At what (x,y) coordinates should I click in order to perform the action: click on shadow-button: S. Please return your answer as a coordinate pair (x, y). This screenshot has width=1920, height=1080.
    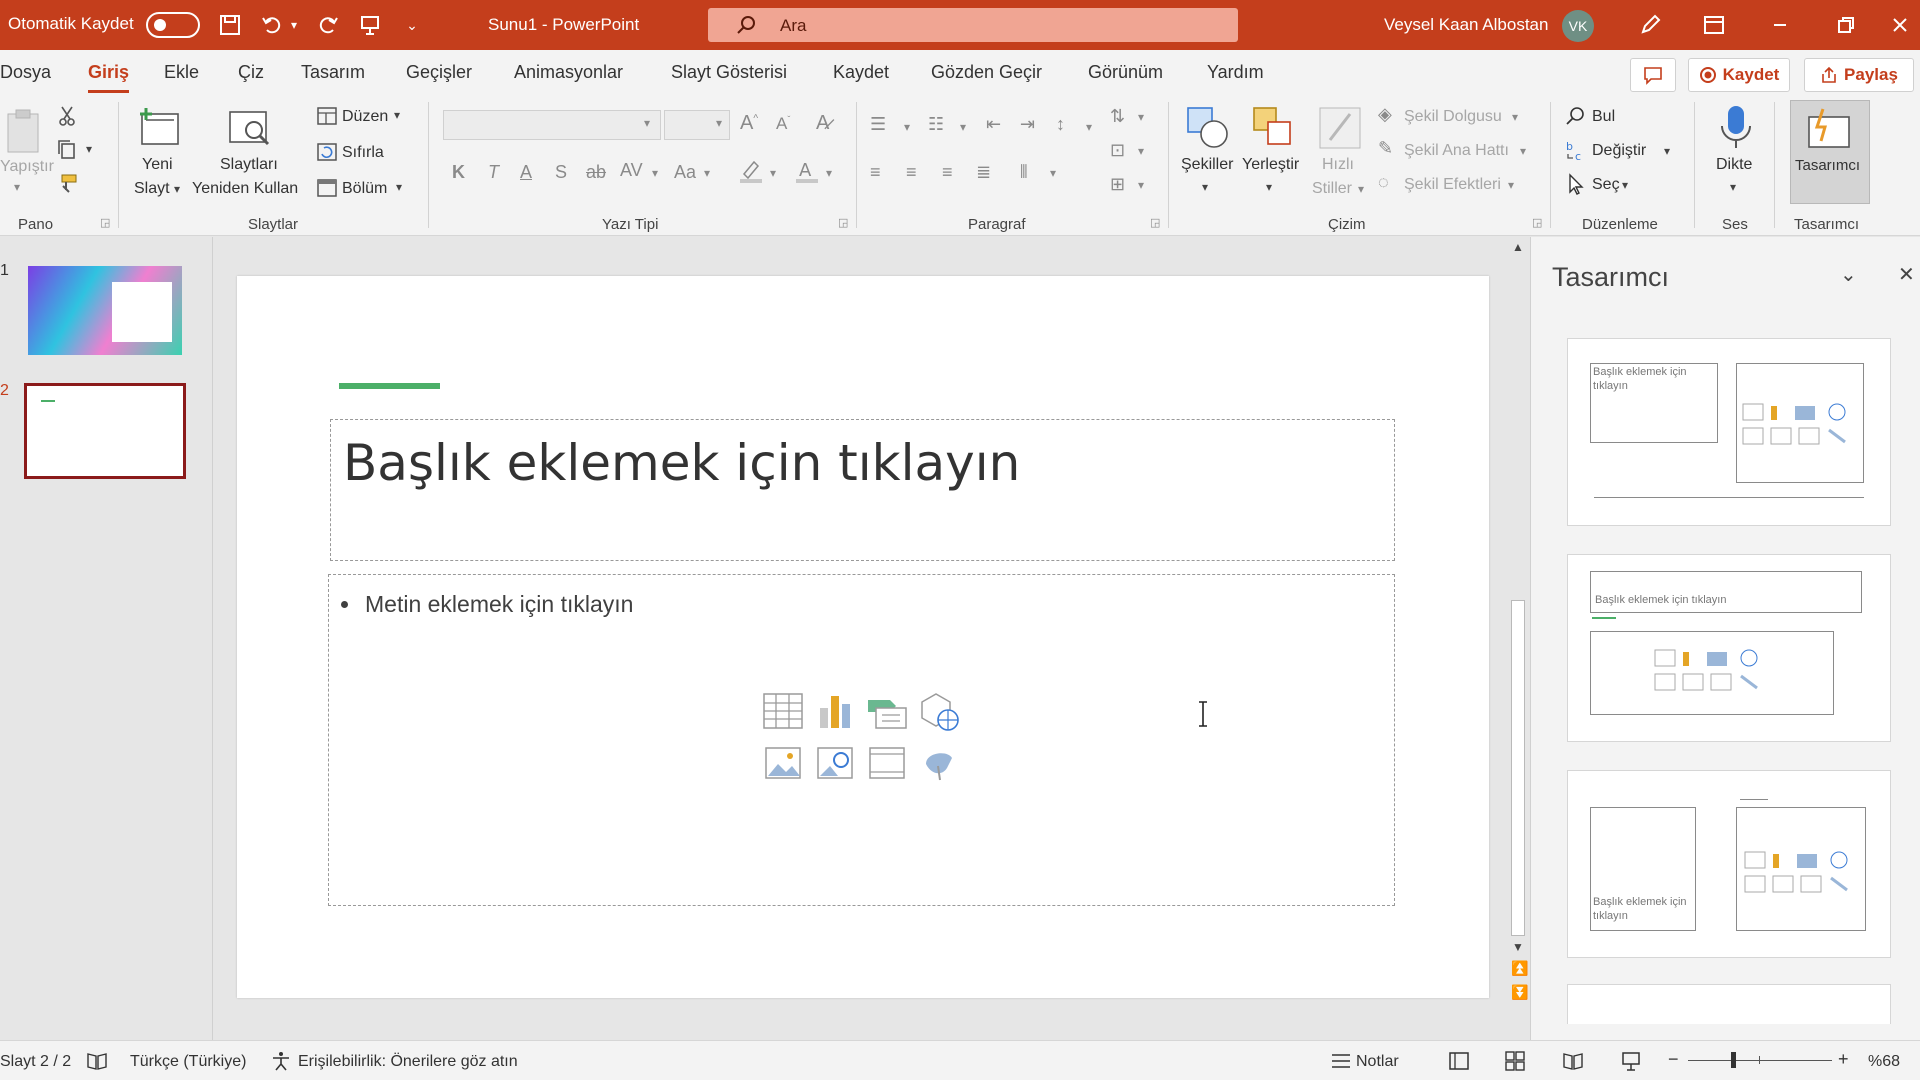
    Looking at the image, I should click on (561, 172).